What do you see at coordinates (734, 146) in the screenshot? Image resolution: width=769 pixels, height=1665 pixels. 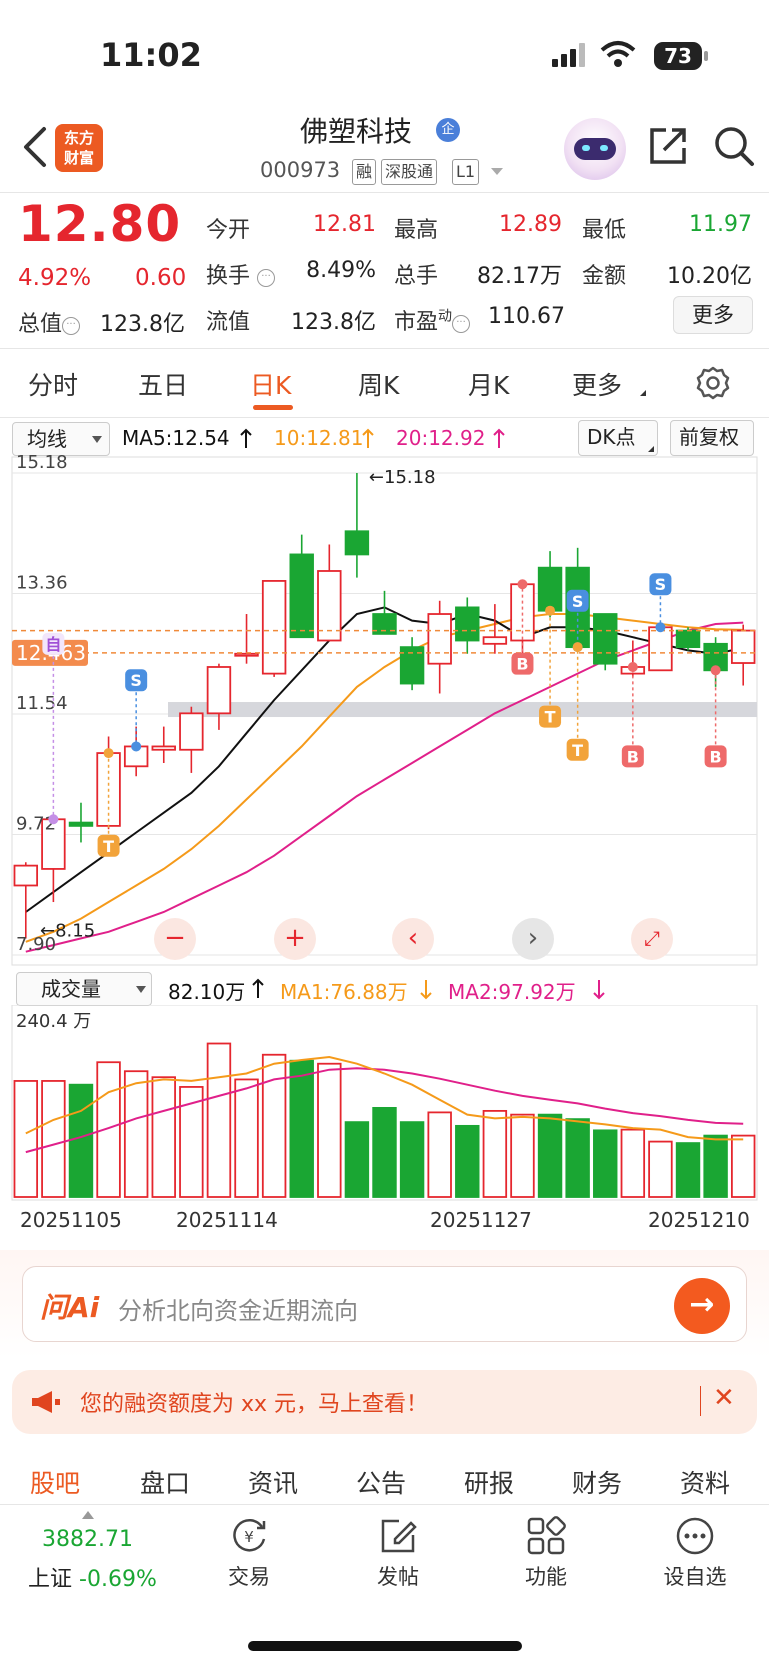 I see `search-icon` at bounding box center [734, 146].